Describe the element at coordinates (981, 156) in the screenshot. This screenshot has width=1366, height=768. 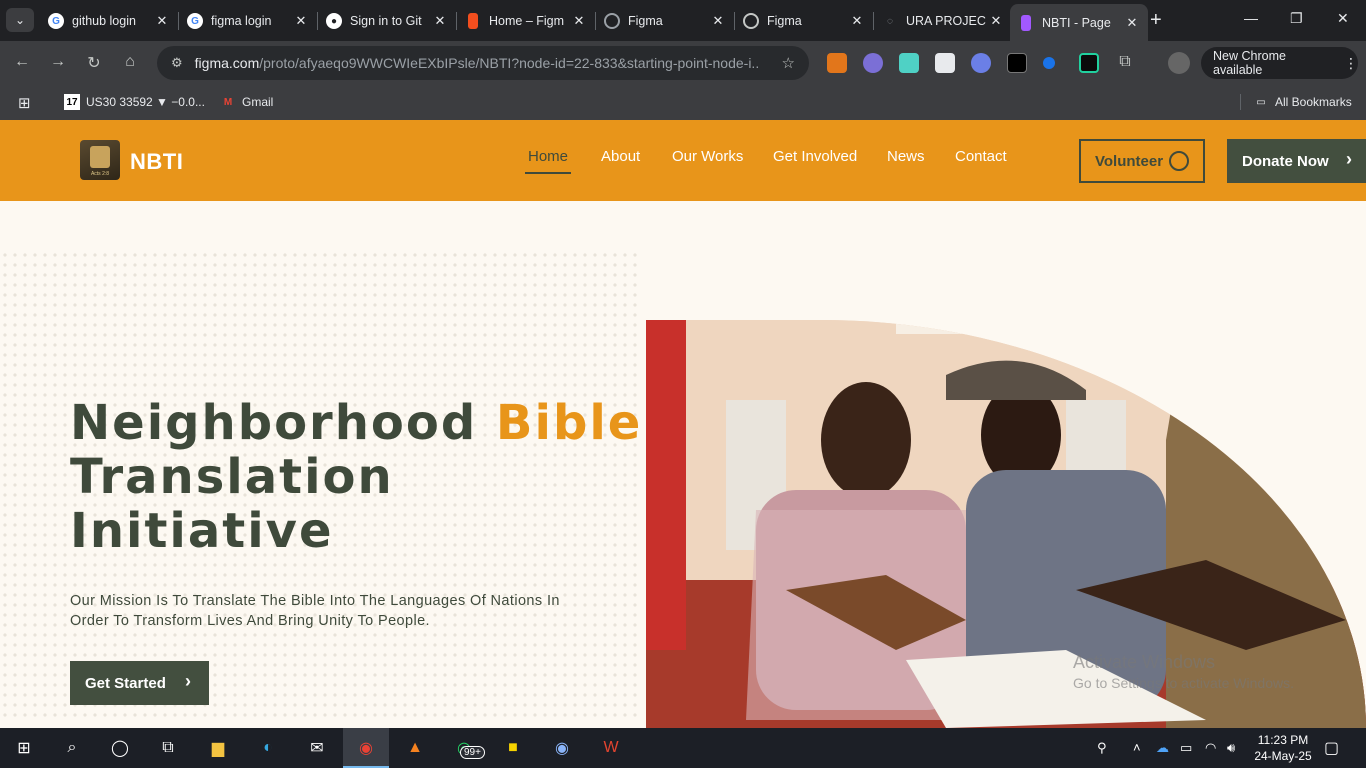
I see `nav-contact: Contact` at that location.